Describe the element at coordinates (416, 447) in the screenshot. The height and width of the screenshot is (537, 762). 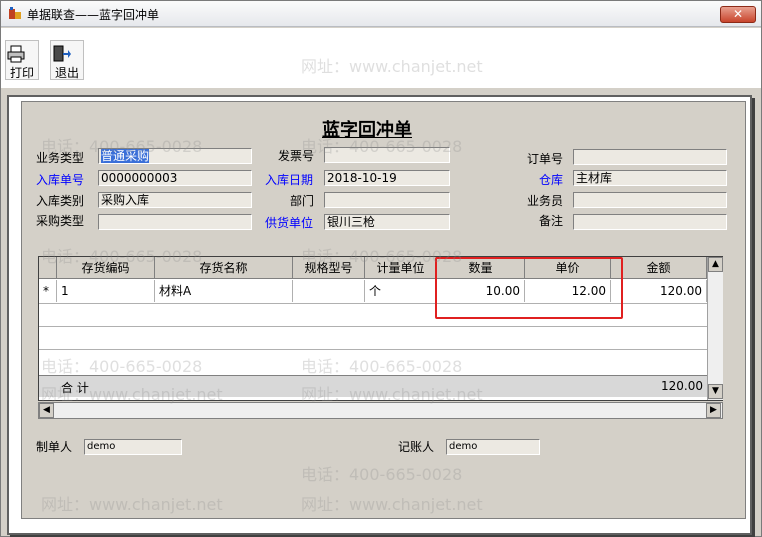
I see `bookkeeper-label: 记账人` at that location.